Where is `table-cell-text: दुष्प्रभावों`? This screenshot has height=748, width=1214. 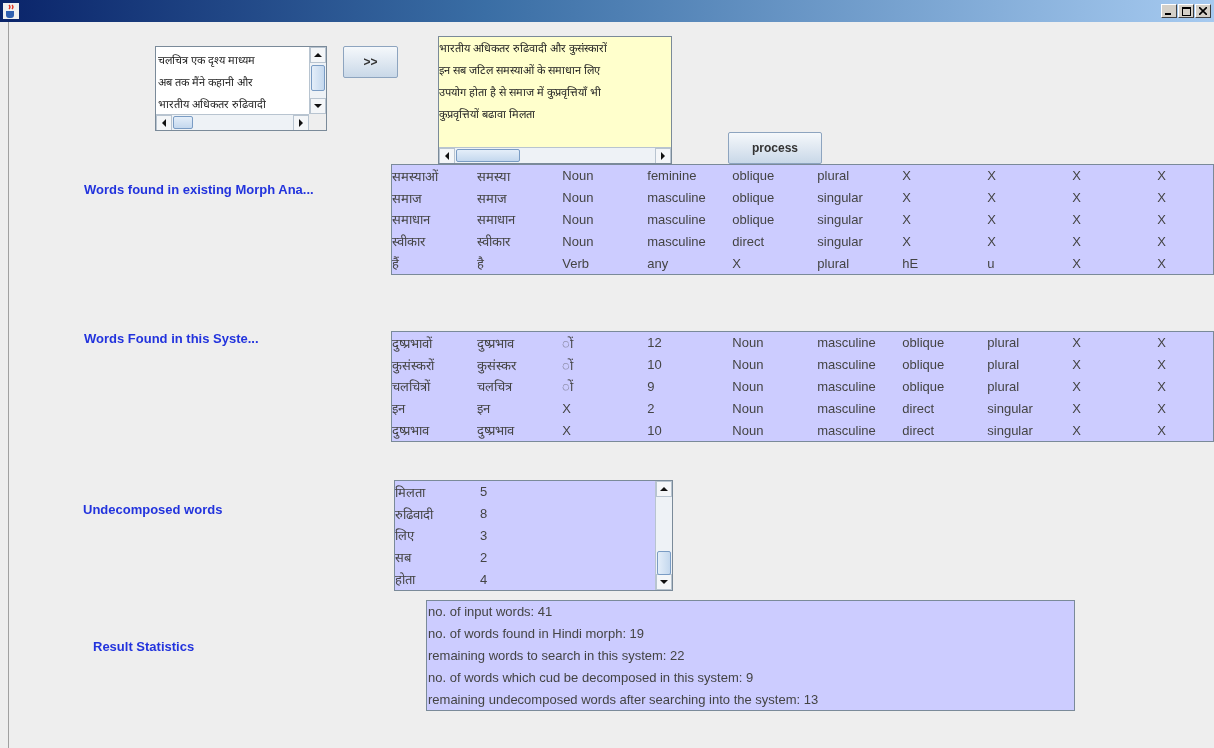
table-cell-text: दुष्प्रभावों is located at coordinates (413, 343).